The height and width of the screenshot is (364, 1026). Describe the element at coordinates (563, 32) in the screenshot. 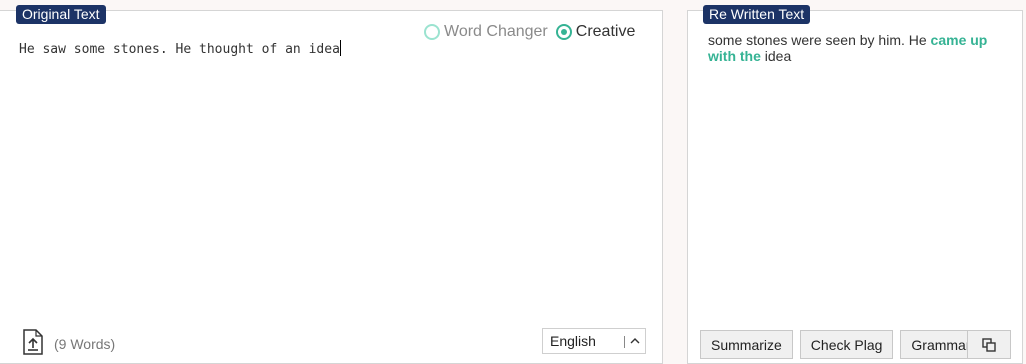

I see `radio-checked-icon` at that location.